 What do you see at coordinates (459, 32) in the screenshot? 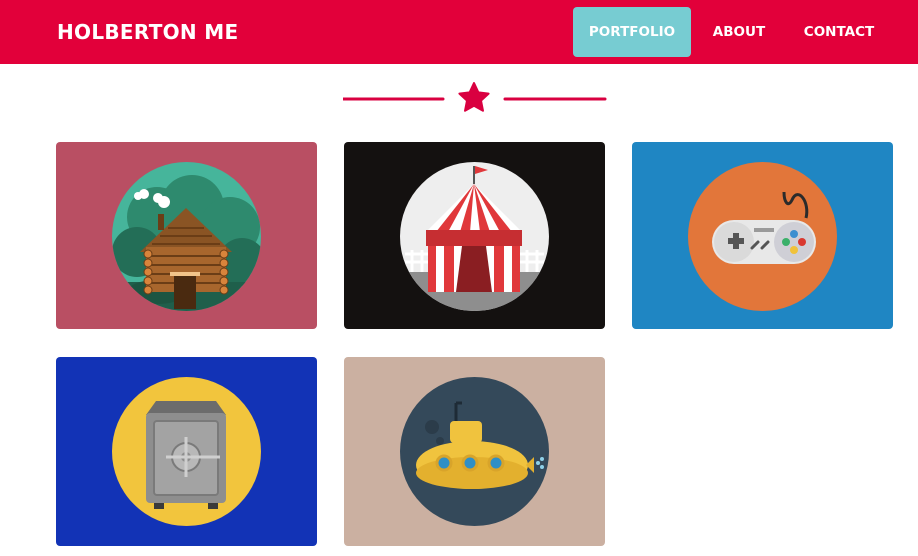
I see `navbar: HOLBERTON ME PORTFOLIO ABOUT CONTACT` at bounding box center [459, 32].